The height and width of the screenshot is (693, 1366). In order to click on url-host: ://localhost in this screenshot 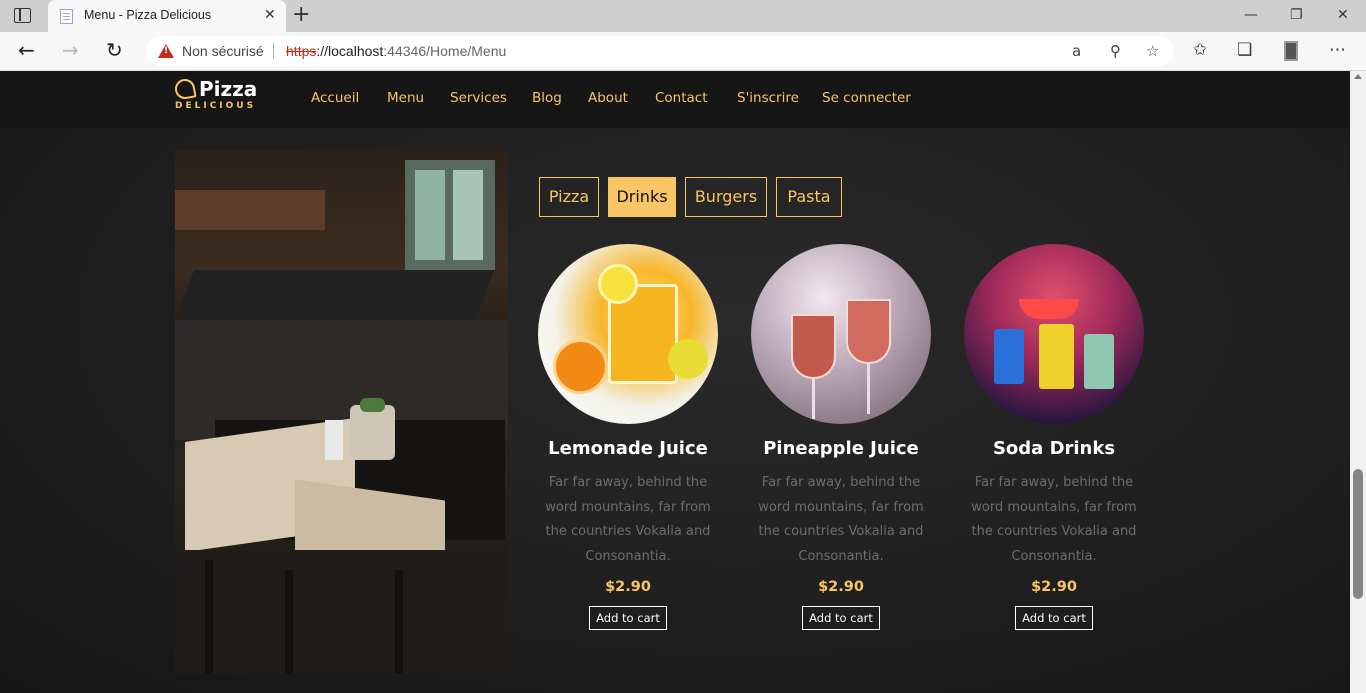, I will do `click(350, 51)`.